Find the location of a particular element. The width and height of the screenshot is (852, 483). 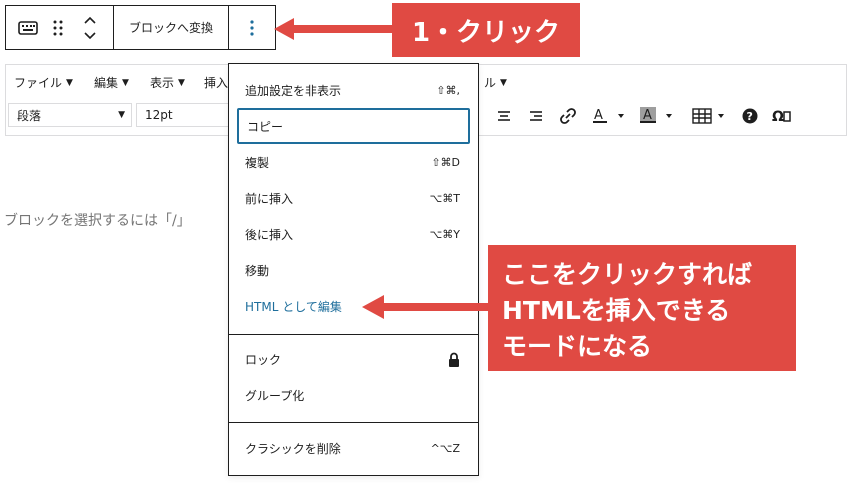

special-char-icon: Ω is located at coordinates (782, 116).